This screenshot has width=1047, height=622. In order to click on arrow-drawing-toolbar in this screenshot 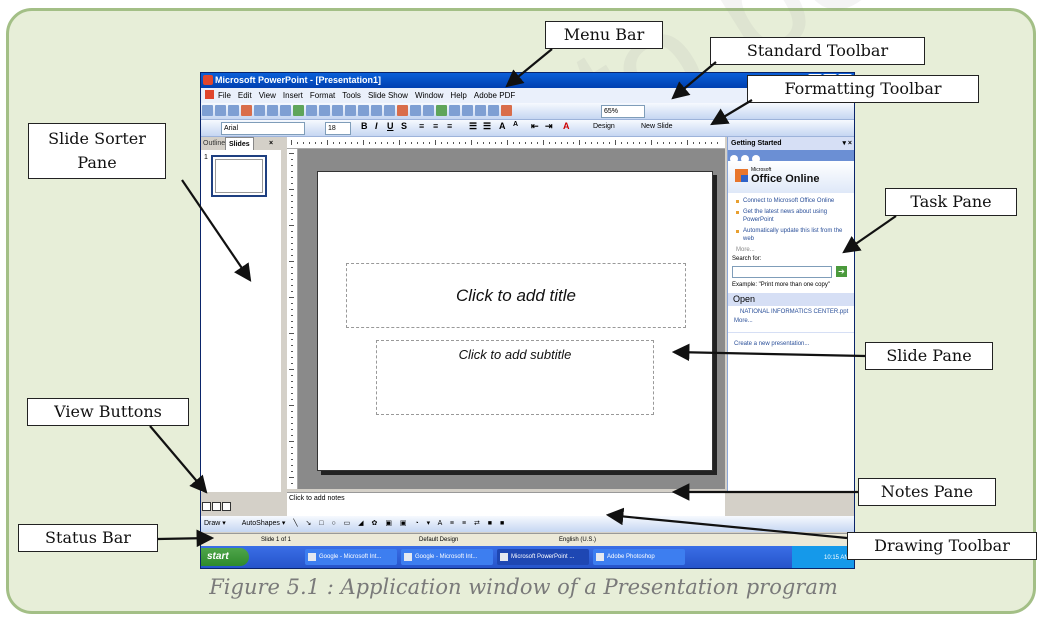, I will do `click(726, 523)`.